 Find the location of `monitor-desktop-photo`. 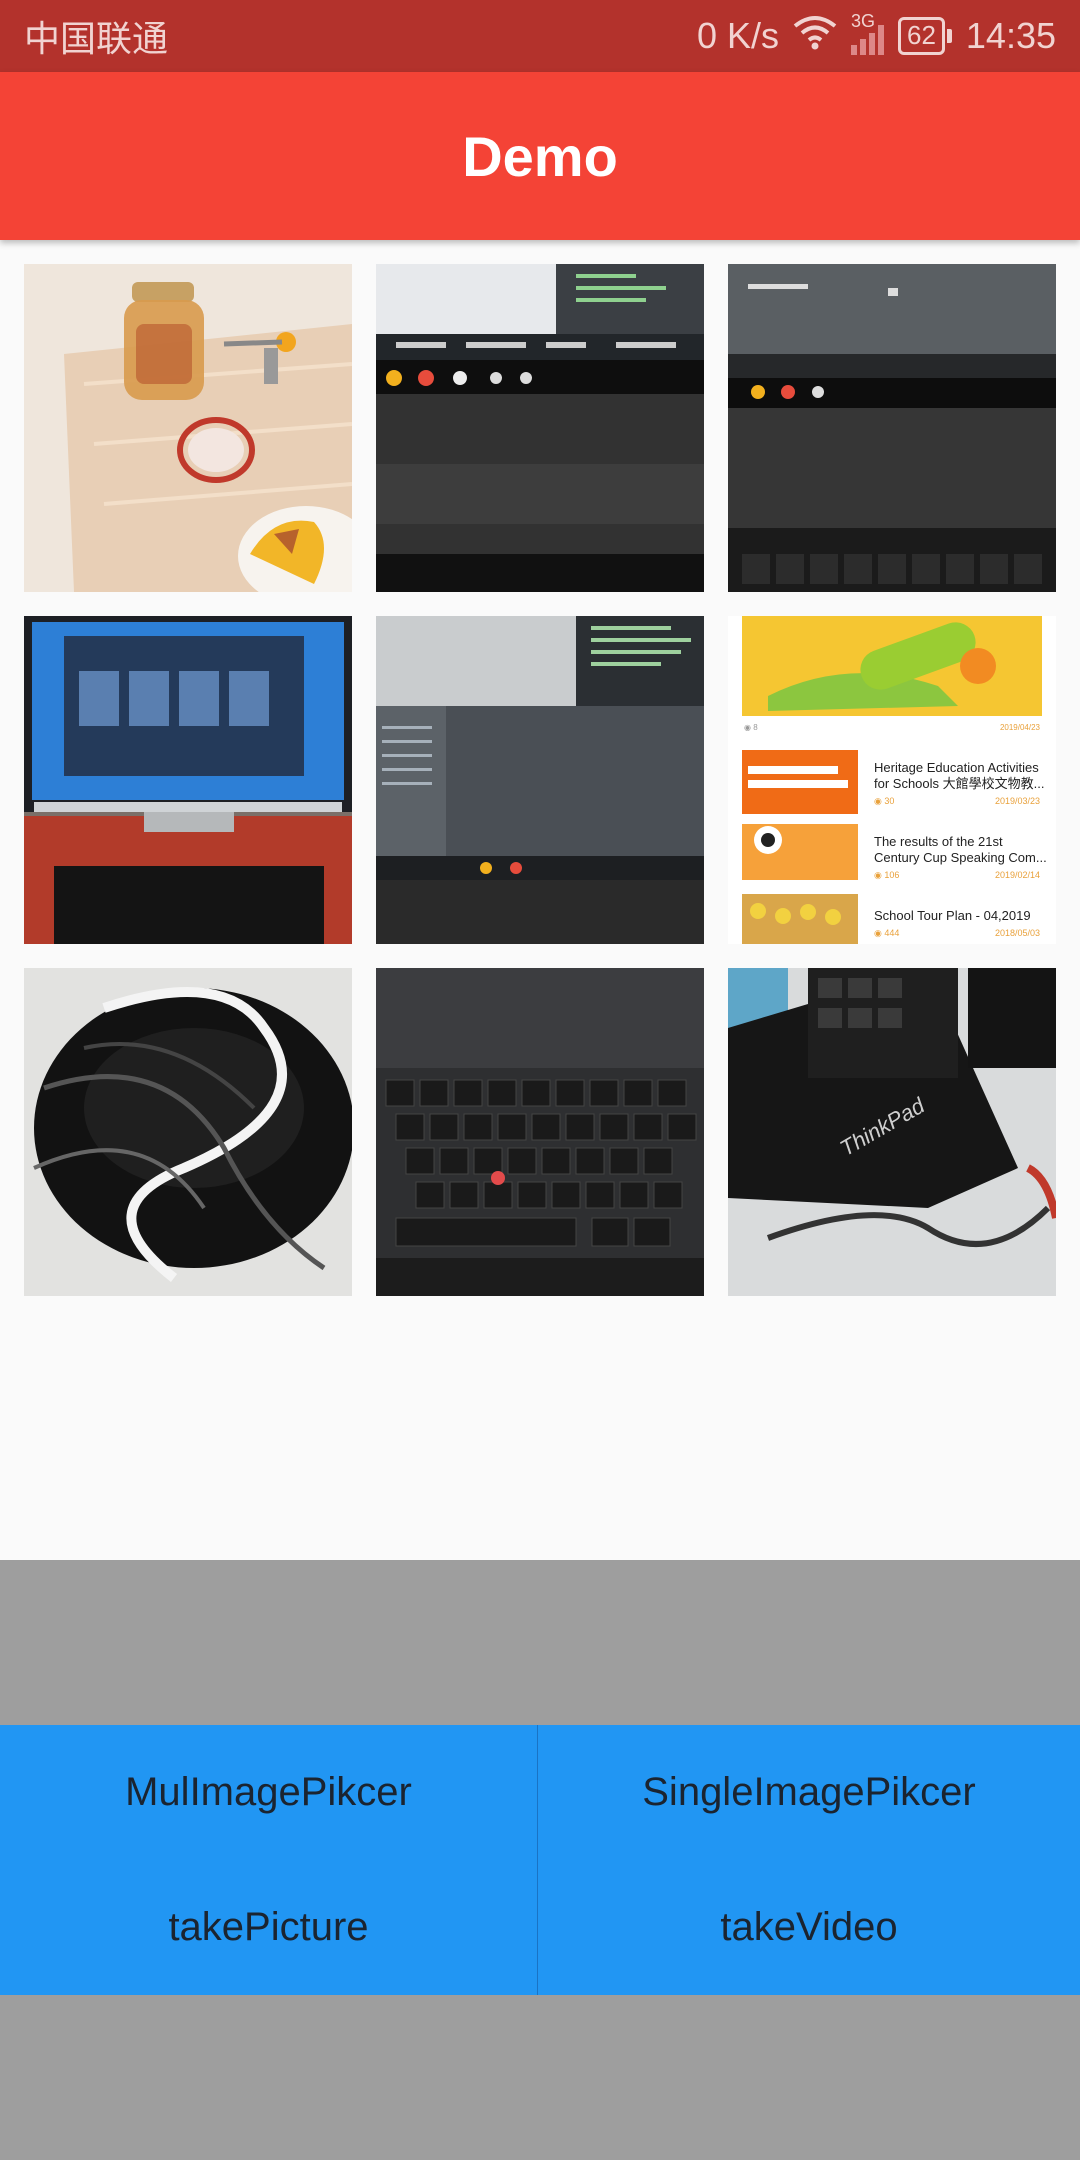

monitor-desktop-photo is located at coordinates (188, 780).